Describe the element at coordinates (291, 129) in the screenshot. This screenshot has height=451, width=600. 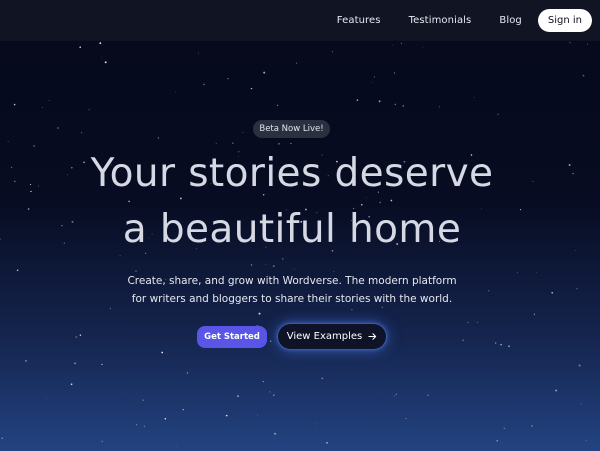
I see `beta-badge: Beta Now Live!` at that location.